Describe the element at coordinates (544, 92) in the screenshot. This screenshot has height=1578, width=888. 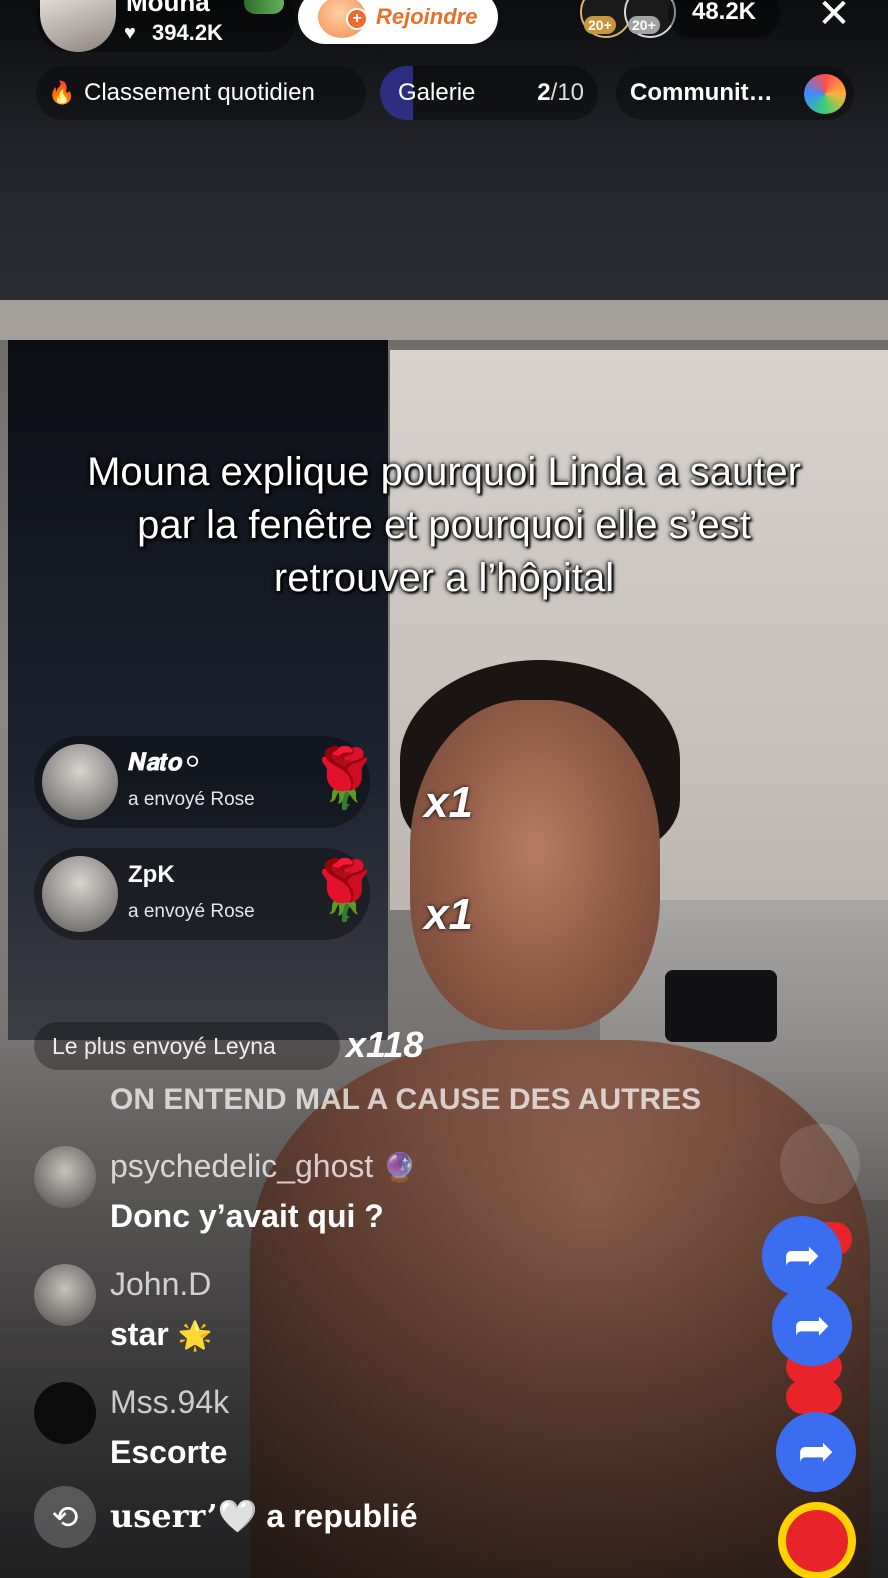
I see `gallery-page-current: 2` at that location.